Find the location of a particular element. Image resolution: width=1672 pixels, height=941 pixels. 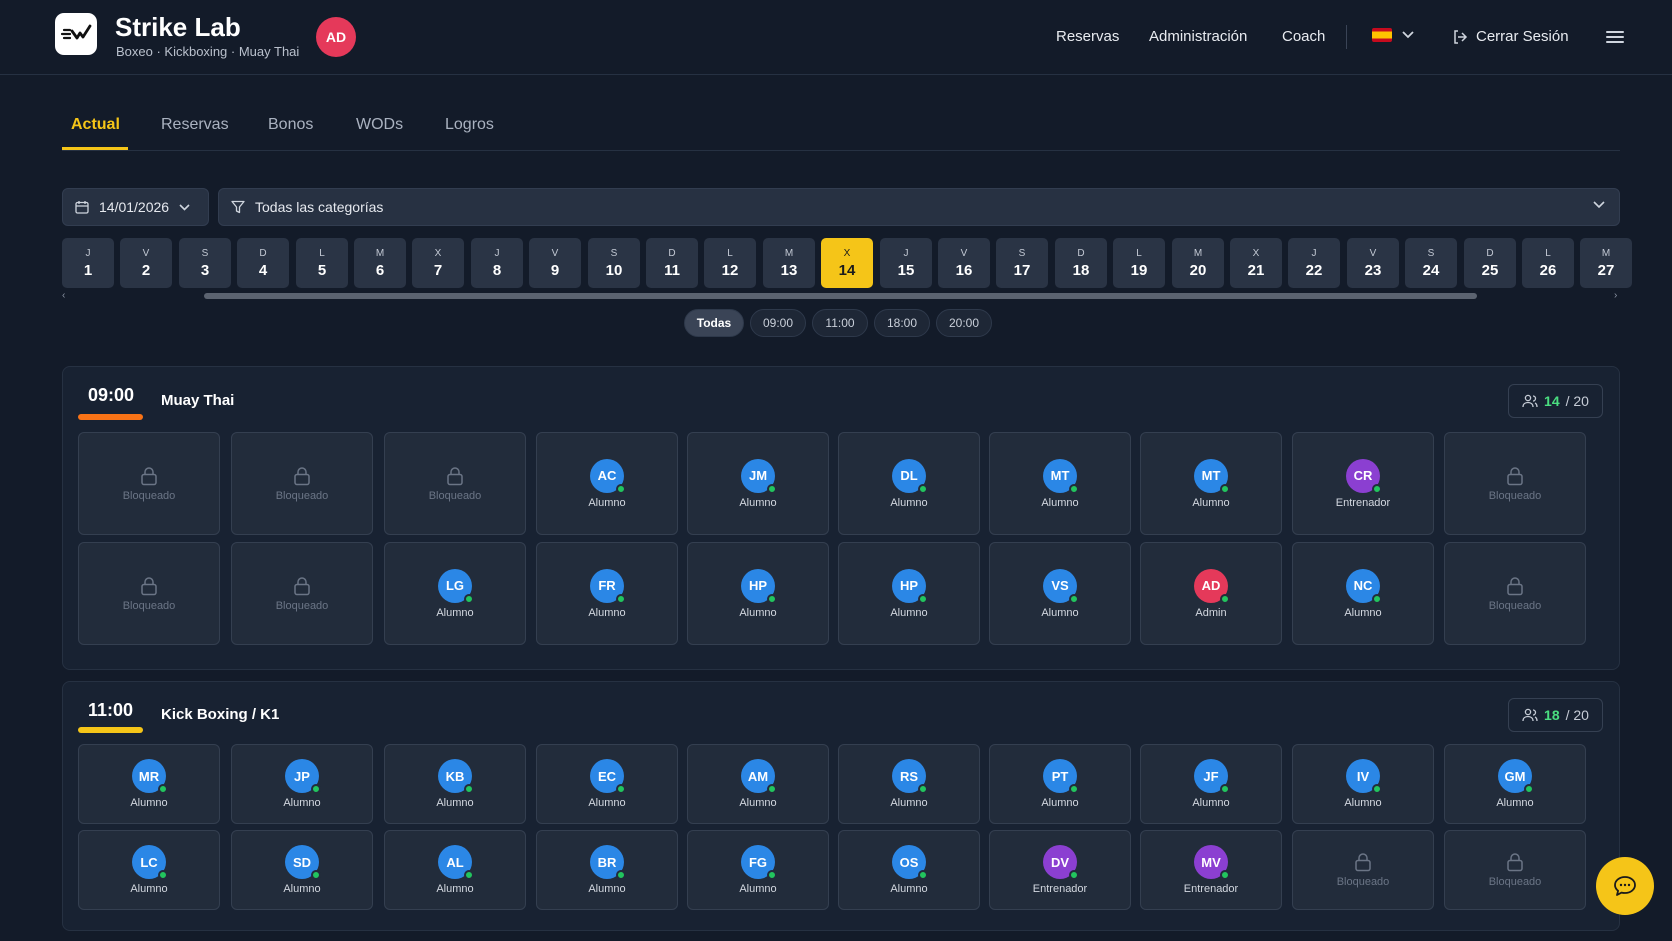

tab-reservas: Reservas is located at coordinates (195, 125).